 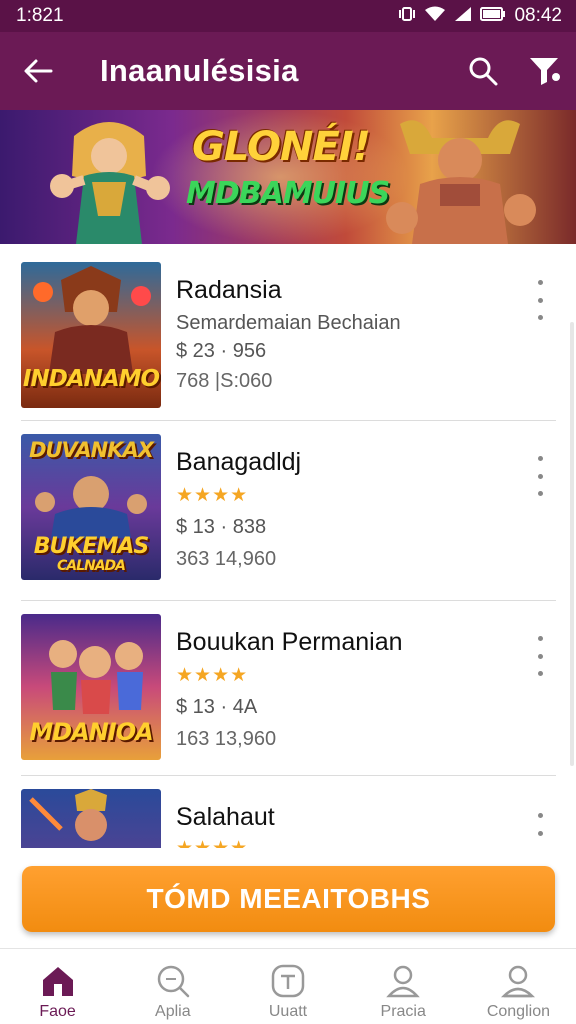 What do you see at coordinates (173, 1011) in the screenshot?
I see `nav-label-search: Aplia` at bounding box center [173, 1011].